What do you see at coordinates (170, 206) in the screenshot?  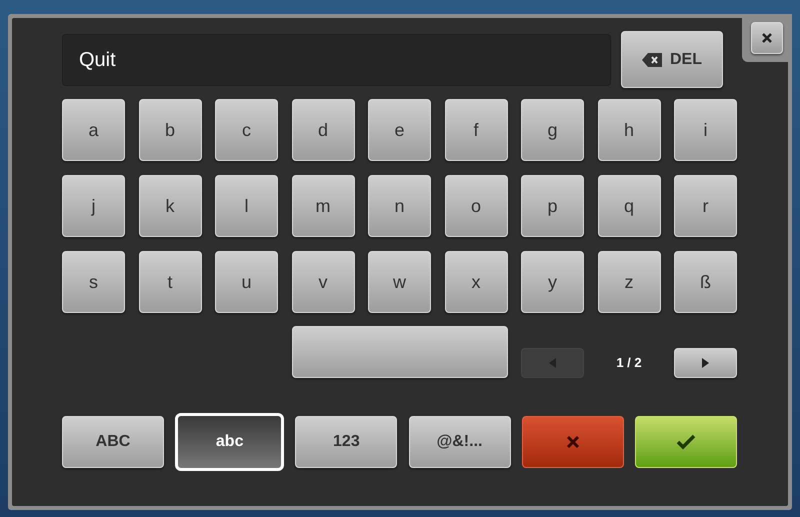 I see `key-button: k` at bounding box center [170, 206].